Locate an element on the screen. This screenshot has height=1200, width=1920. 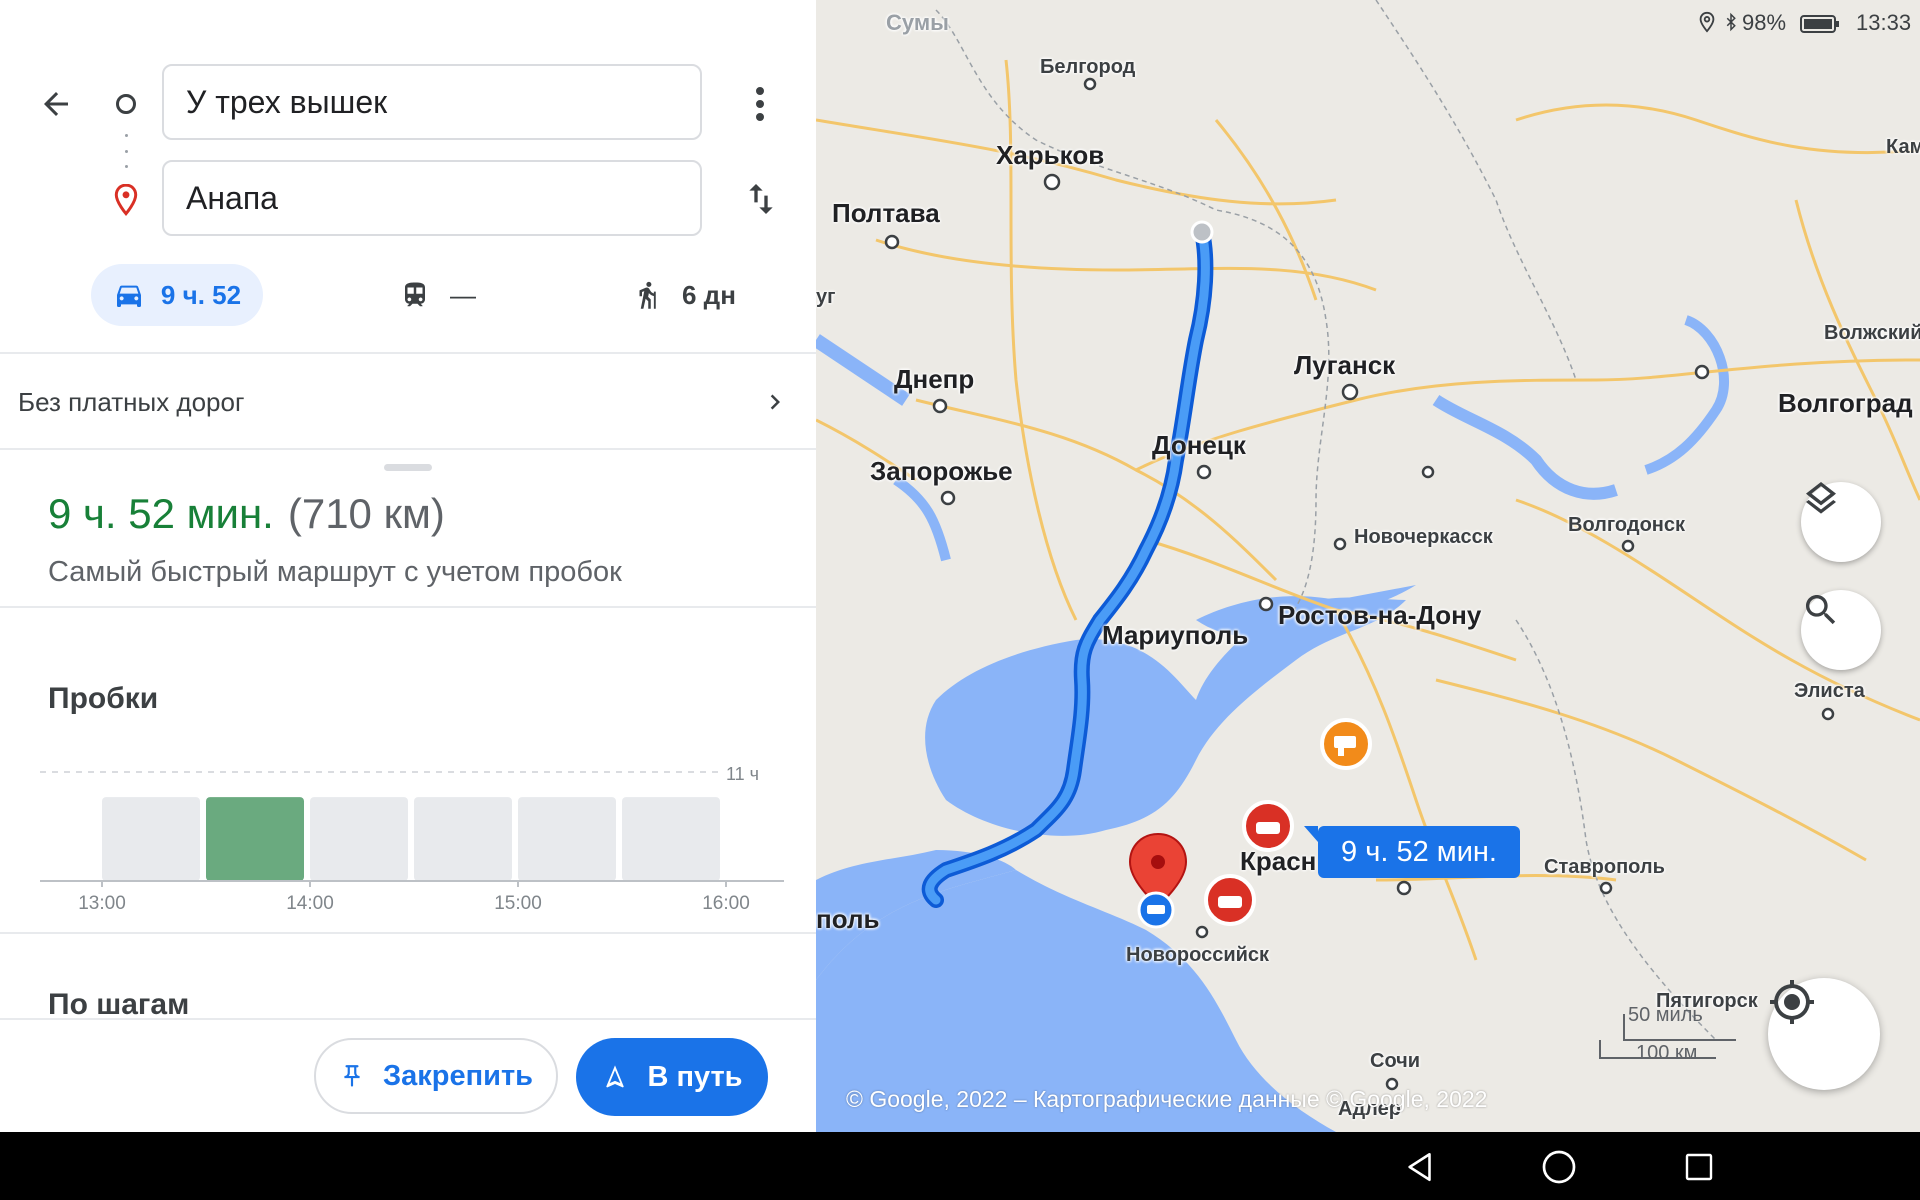
city-label: Днепр is located at coordinates (934, 379).